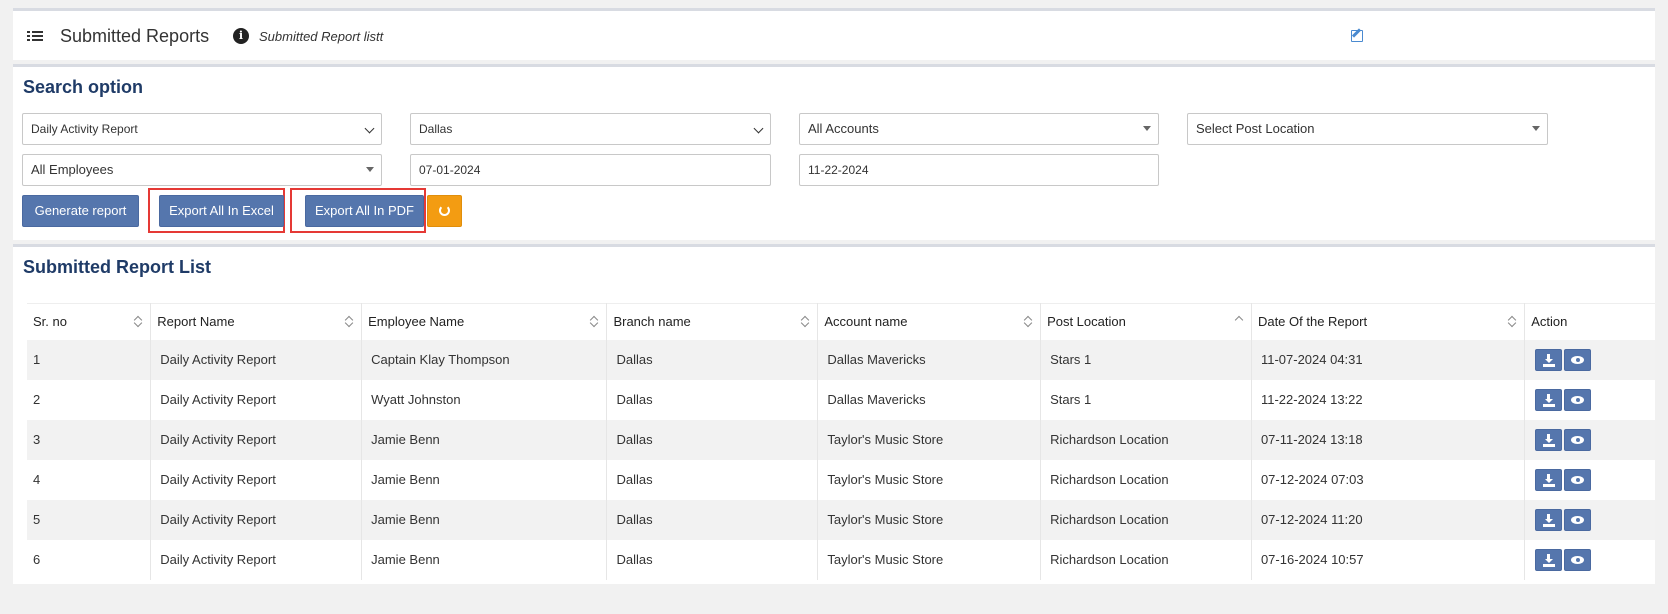 Image resolution: width=1668 pixels, height=614 pixels. Describe the element at coordinates (979, 170) in the screenshot. I see `end-date-input: 11-22-2024` at that location.